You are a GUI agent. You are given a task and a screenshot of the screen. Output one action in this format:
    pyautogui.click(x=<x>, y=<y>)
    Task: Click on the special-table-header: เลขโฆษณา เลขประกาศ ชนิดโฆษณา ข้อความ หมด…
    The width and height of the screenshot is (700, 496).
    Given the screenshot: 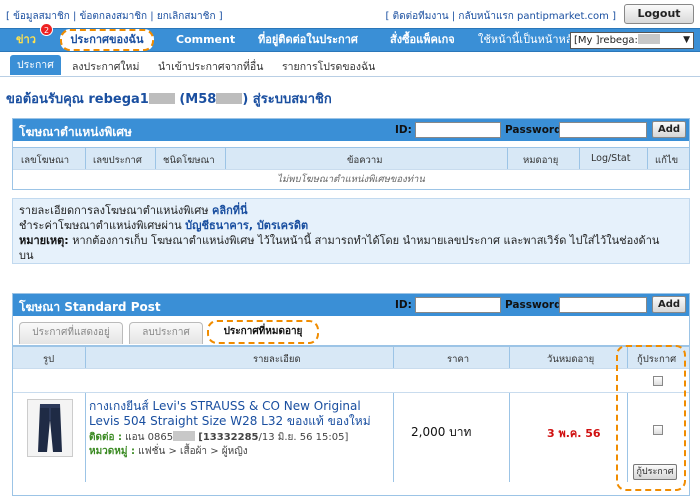 What is the action you would take?
    pyautogui.click(x=351, y=158)
    